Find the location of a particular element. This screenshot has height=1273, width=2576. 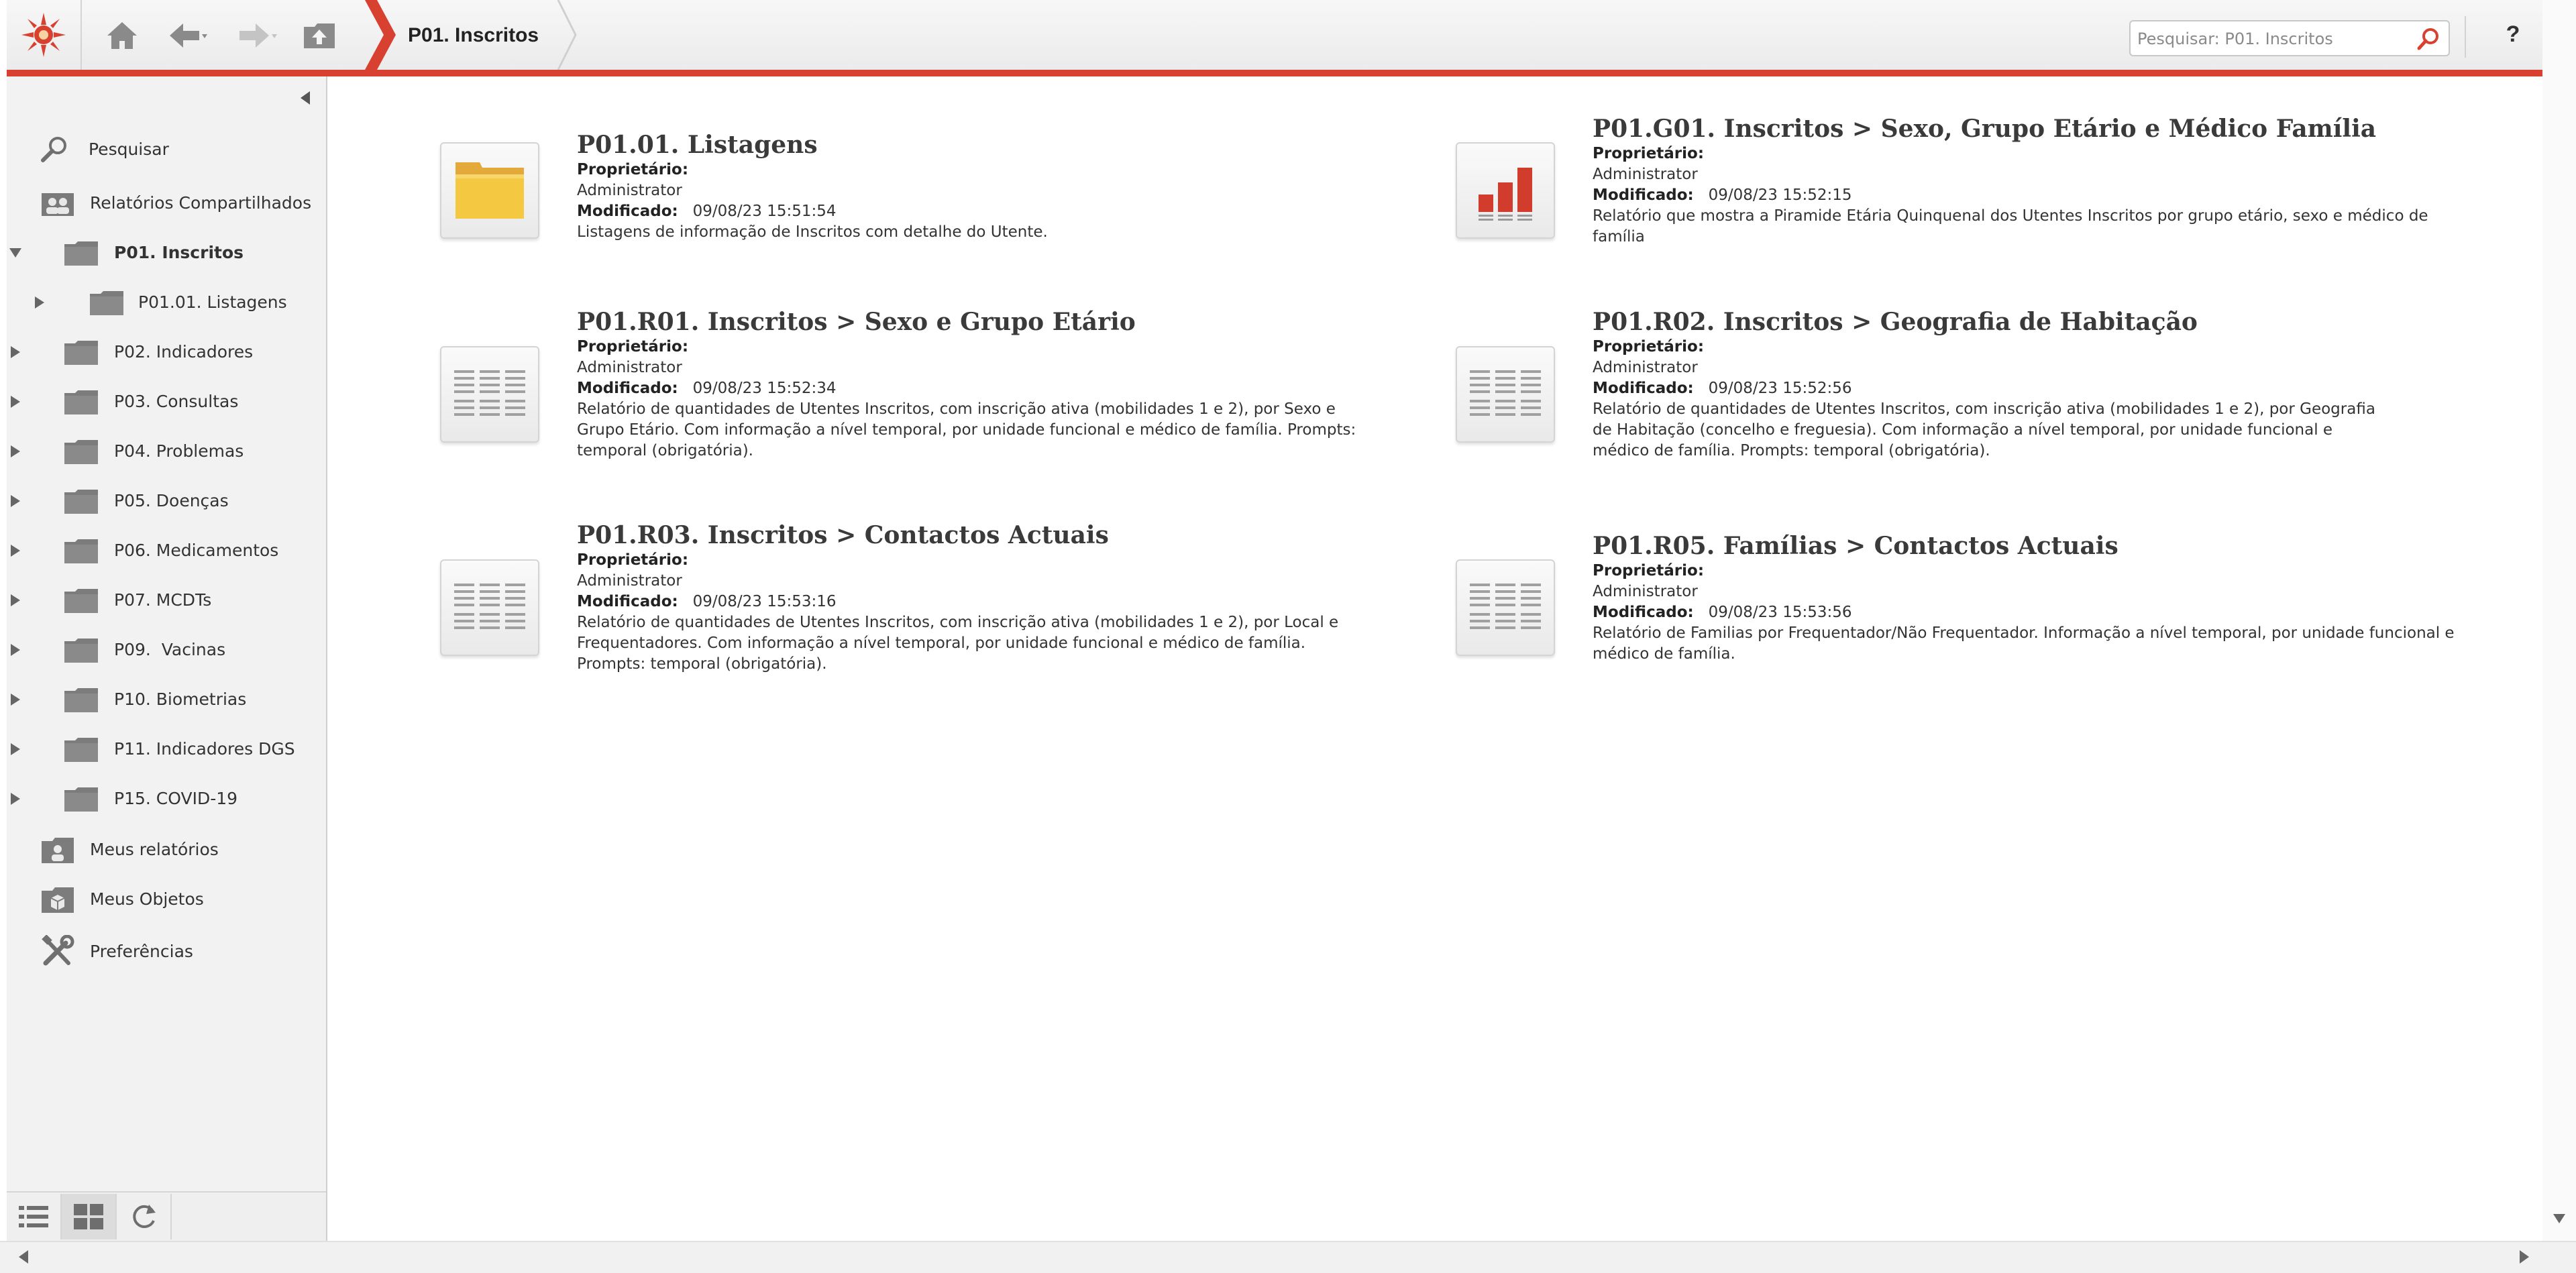

sidebar-item-p09: P09. Vacinas is located at coordinates (166, 649).